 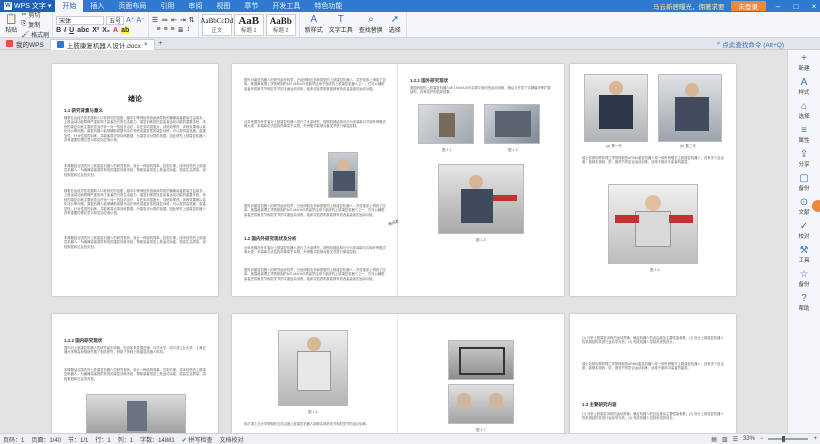 I want to click on cut-button: ✂ 剪切, so click(x=35, y=14).